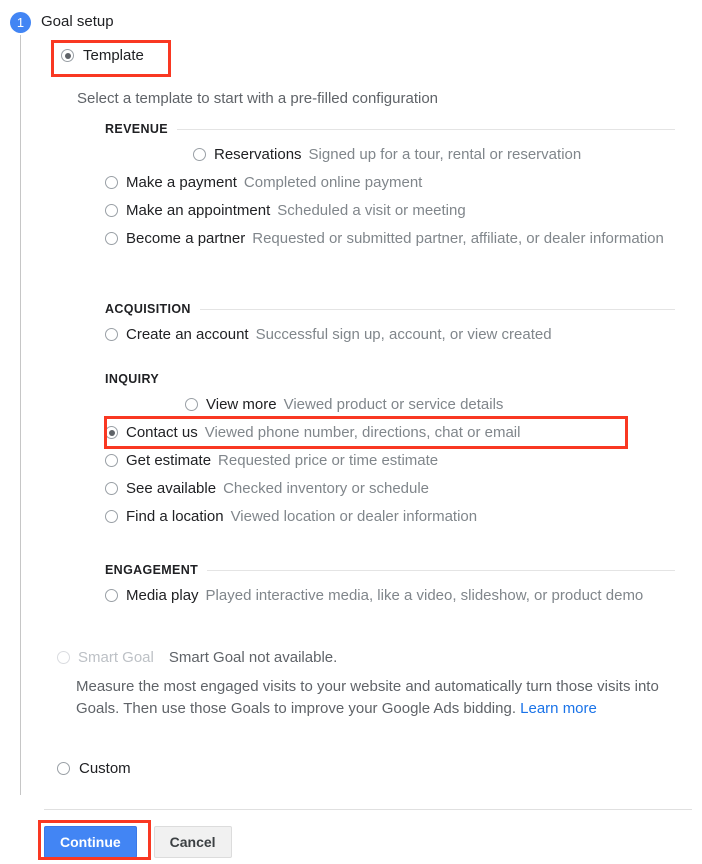 The height and width of the screenshot is (864, 702). What do you see at coordinates (67, 55) in the screenshot?
I see `radio-template-icon` at bounding box center [67, 55].